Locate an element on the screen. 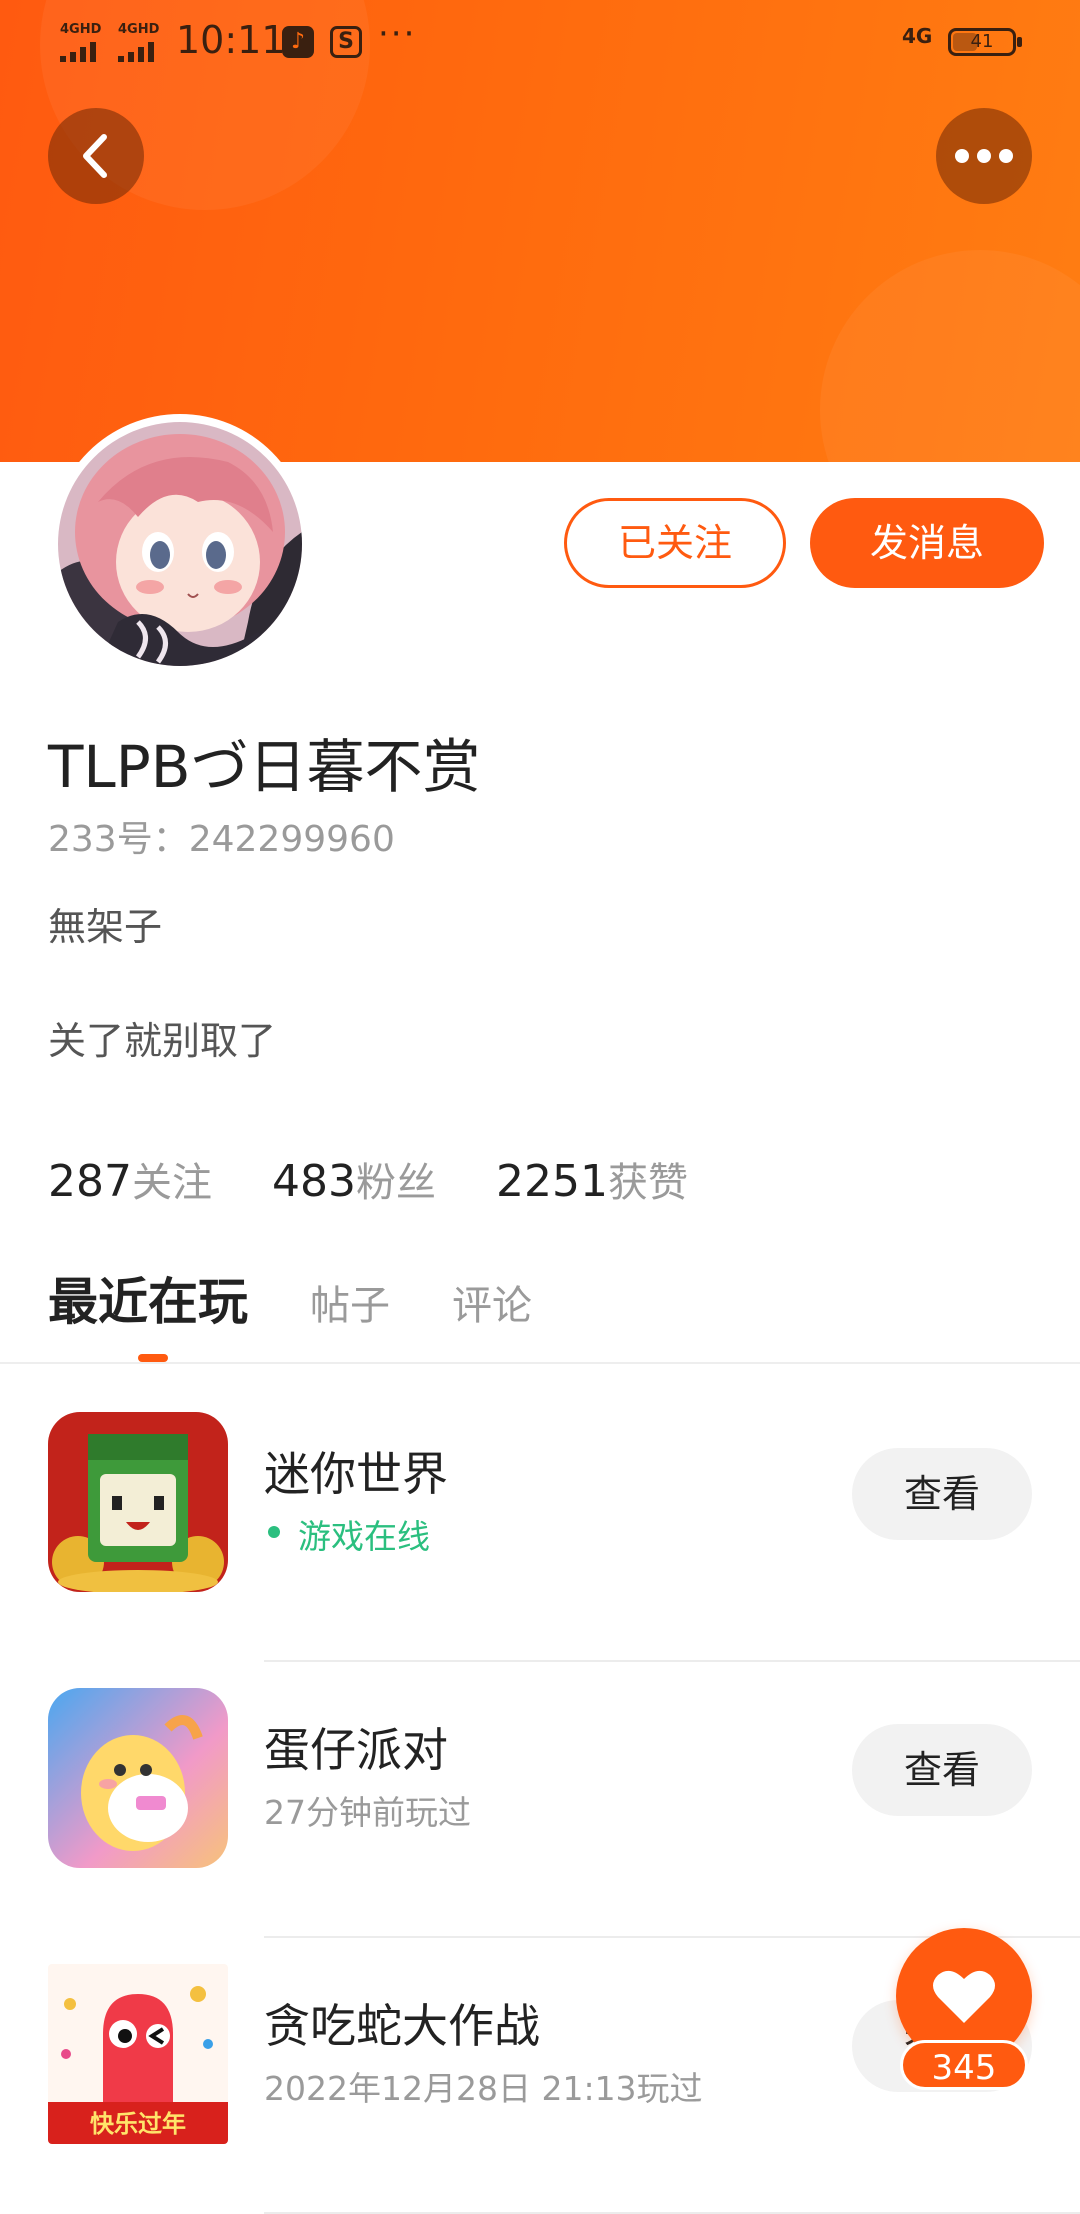 This screenshot has height=2214, width=1080. user-id: 233号：242299960 is located at coordinates (221, 839).